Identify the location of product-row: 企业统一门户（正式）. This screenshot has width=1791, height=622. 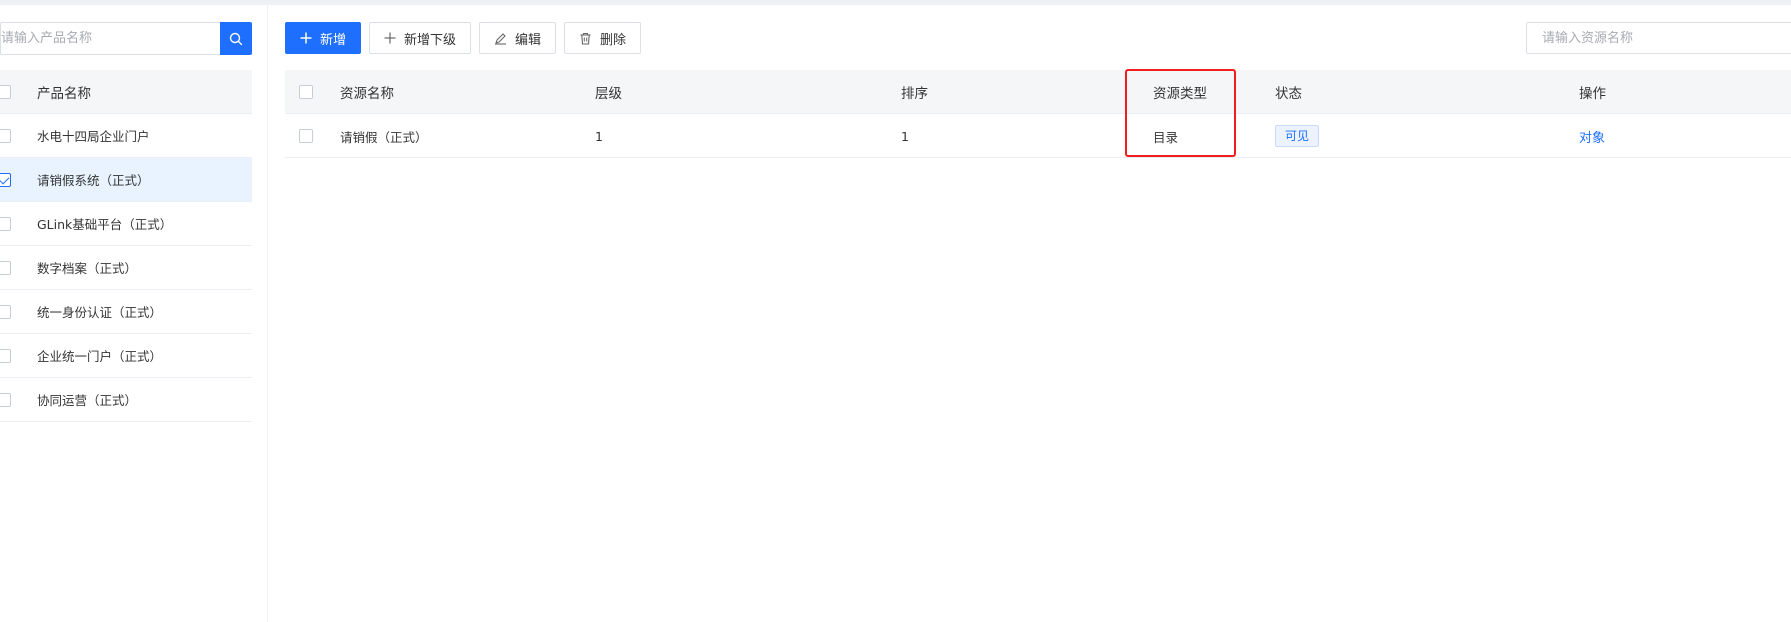
(126, 356).